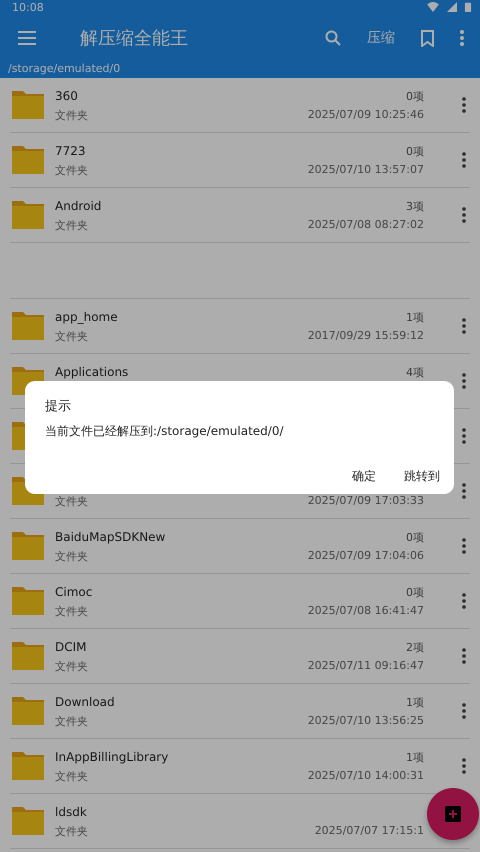 Image resolution: width=480 pixels, height=852 pixels. Describe the element at coordinates (112, 757) in the screenshot. I see `folder-name: InAppBillingLibrary` at that location.